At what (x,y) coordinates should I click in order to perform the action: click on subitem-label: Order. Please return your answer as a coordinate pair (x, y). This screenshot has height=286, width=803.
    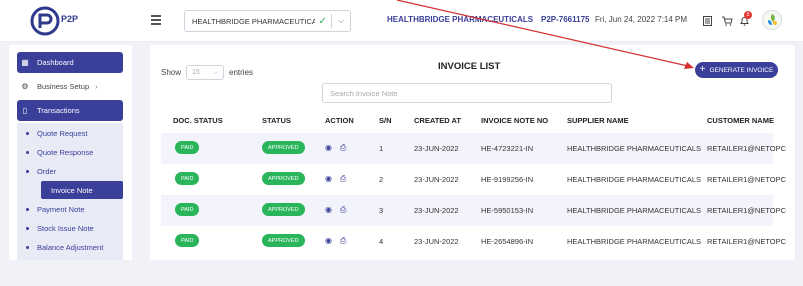
    Looking at the image, I should click on (47, 171).